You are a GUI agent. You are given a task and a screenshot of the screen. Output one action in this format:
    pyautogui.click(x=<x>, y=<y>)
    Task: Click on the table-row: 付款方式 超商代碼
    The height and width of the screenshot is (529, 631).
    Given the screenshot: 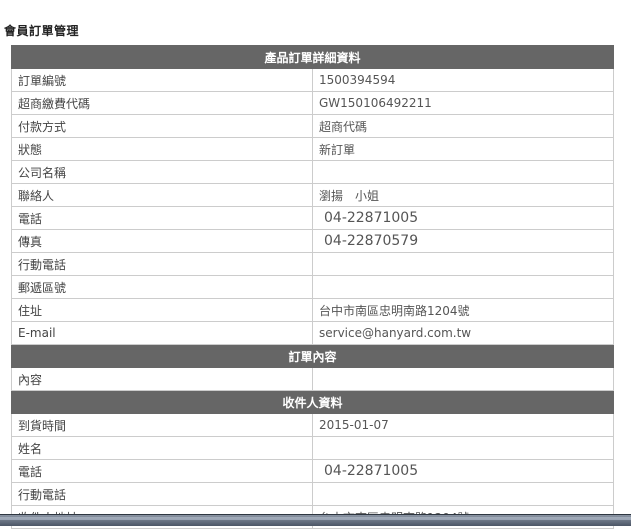 What is the action you would take?
    pyautogui.click(x=312, y=126)
    